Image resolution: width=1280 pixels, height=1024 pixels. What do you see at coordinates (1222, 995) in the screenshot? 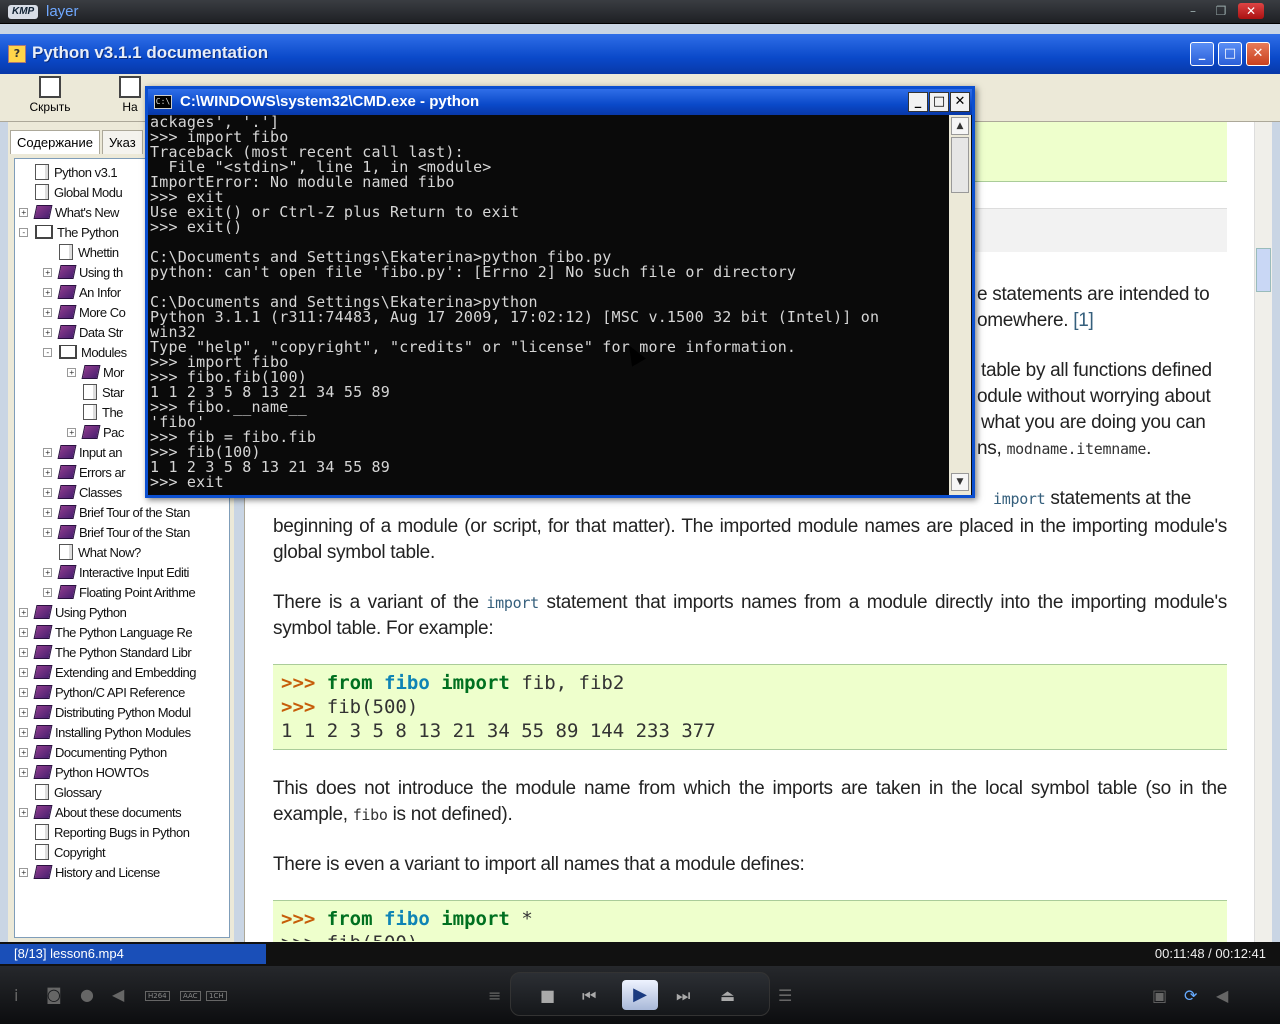
I see `speaker-icon: ◀` at bounding box center [1222, 995].